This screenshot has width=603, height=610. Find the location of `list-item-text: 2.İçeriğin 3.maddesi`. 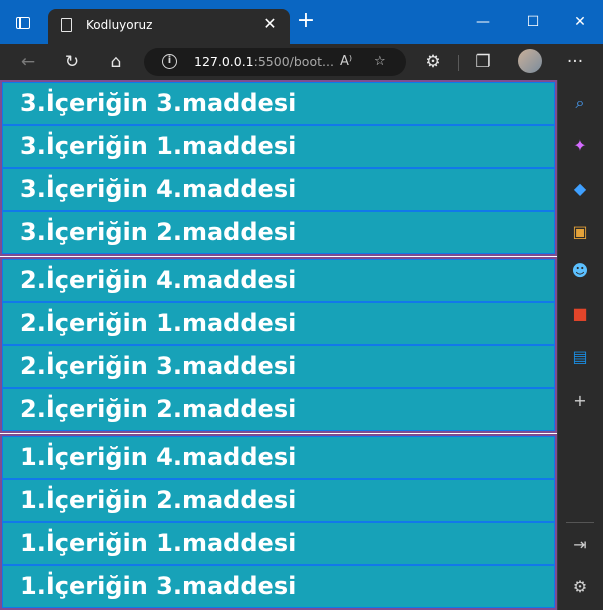

list-item-text: 2.İçeriğin 3.maddesi is located at coordinates (158, 366).